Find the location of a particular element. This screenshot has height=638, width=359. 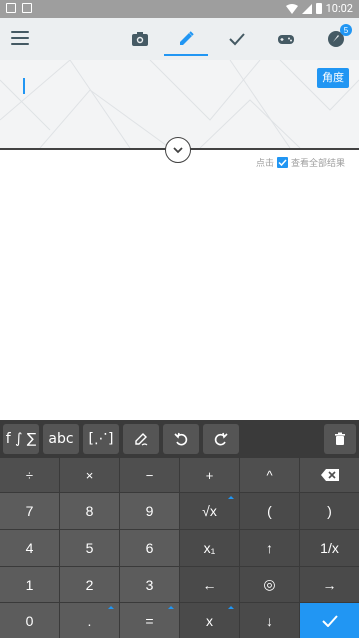

key-3: 3 is located at coordinates (149, 584).